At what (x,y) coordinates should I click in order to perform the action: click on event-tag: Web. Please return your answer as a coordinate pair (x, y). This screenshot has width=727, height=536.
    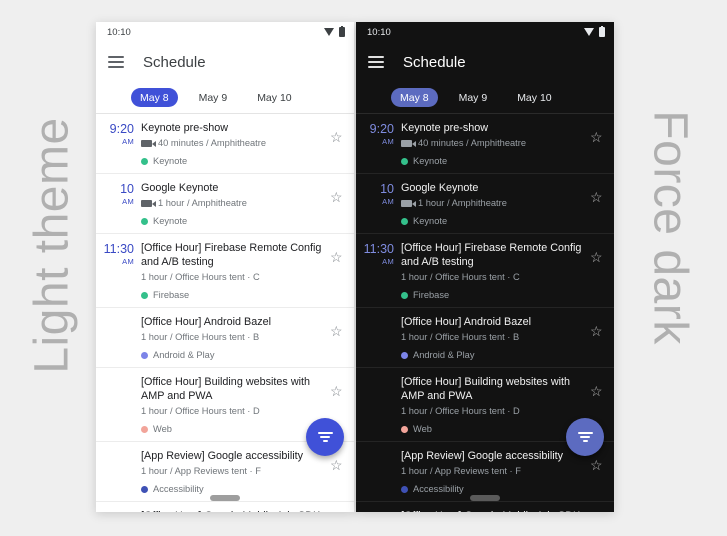
    Looking at the image, I should click on (234, 429).